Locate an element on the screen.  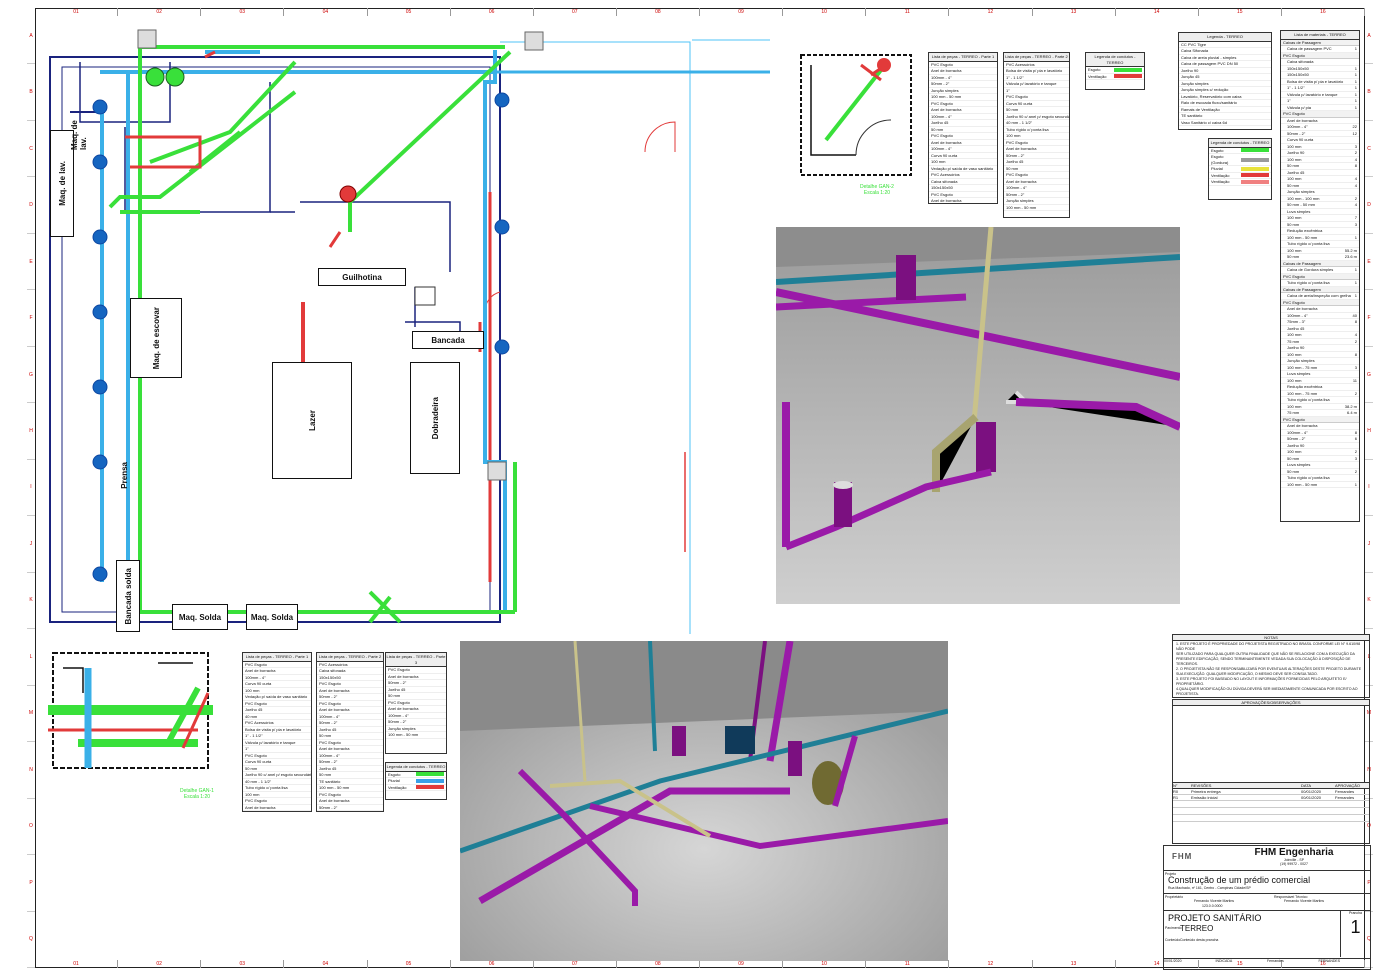
row-index: G is located at coordinates (31, 375).